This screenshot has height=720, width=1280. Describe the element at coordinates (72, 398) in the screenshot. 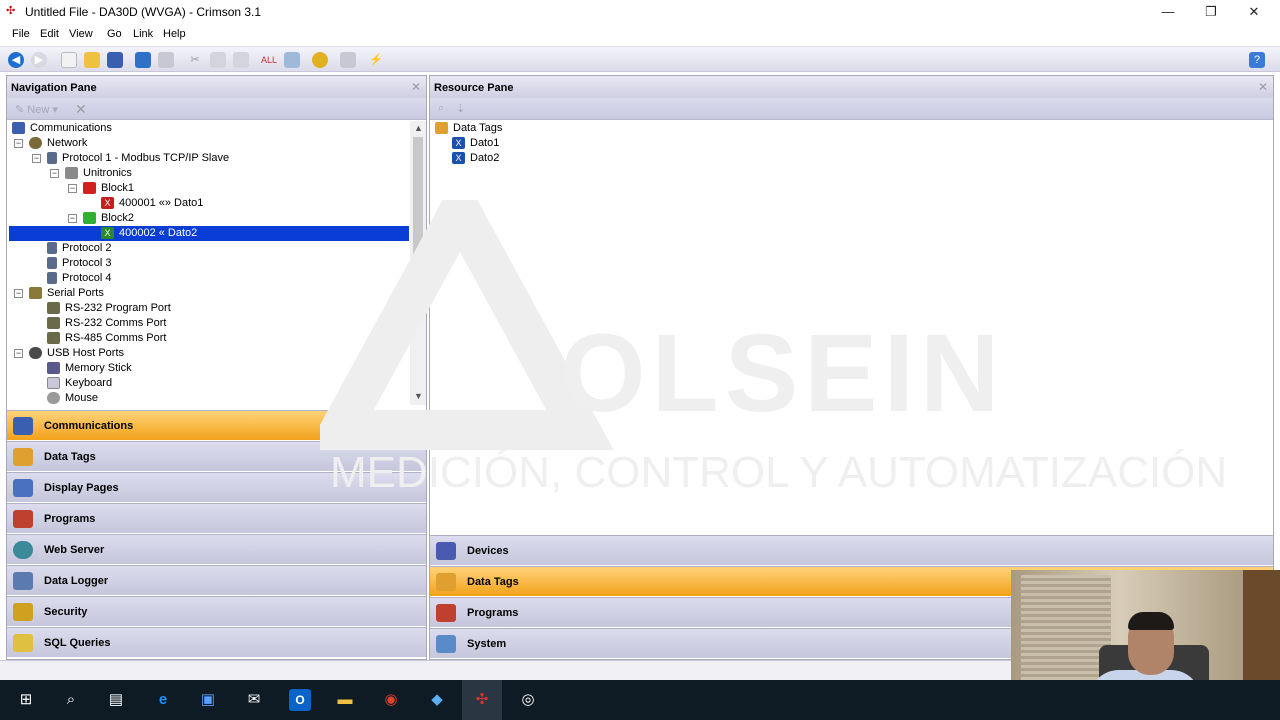

I see `tree-item-mouse: Mouse` at that location.